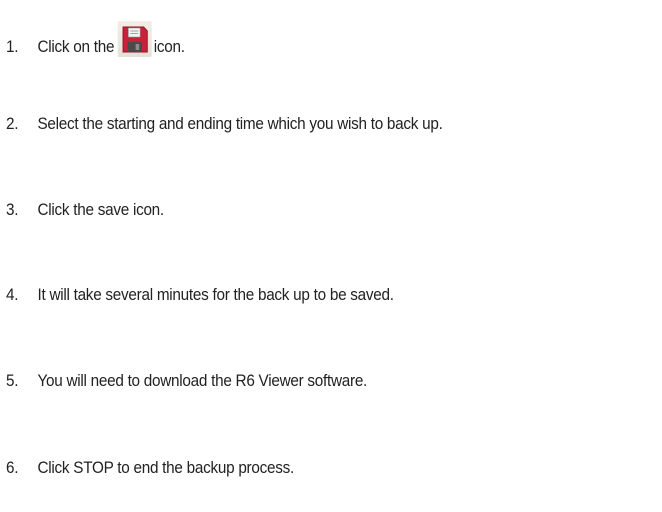  I want to click on step-6: 6. Click STOP to end the backup process., so click(150, 468).